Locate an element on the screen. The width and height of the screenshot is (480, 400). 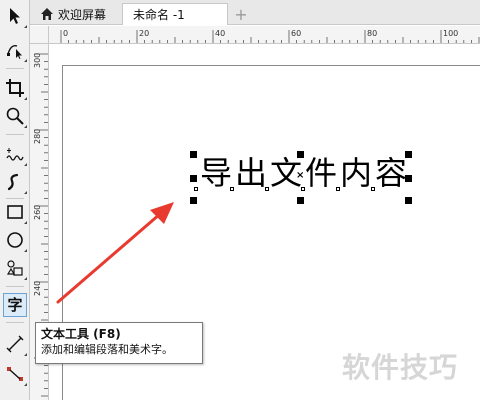
shape-tool is located at coordinates (15, 50).